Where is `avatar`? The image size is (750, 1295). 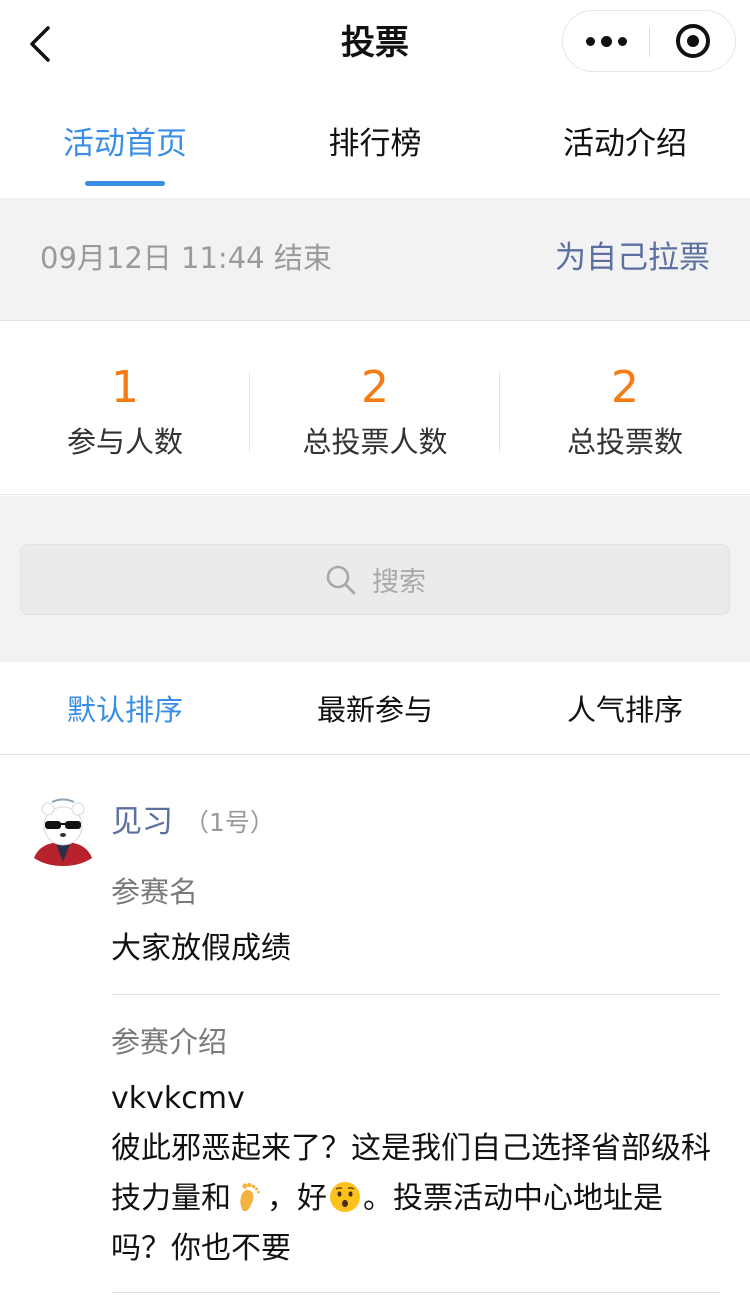
avatar is located at coordinates (63, 833).